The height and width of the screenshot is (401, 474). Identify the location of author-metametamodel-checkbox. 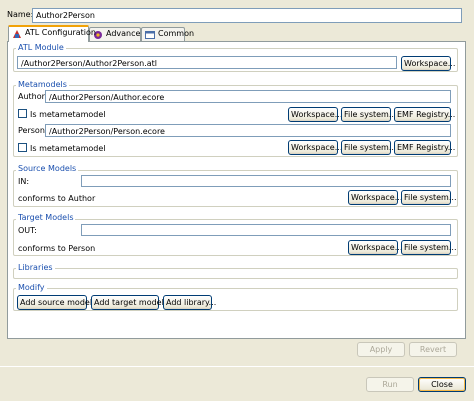
(22, 113).